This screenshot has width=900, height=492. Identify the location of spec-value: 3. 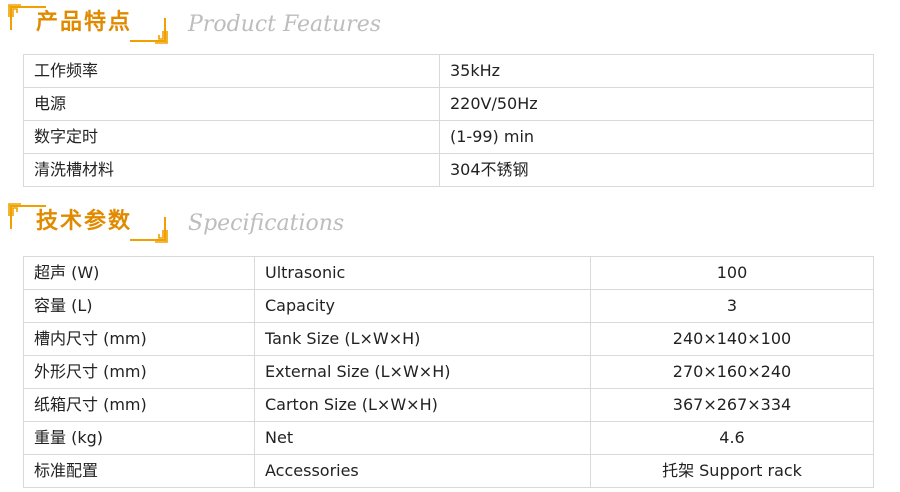
(732, 306).